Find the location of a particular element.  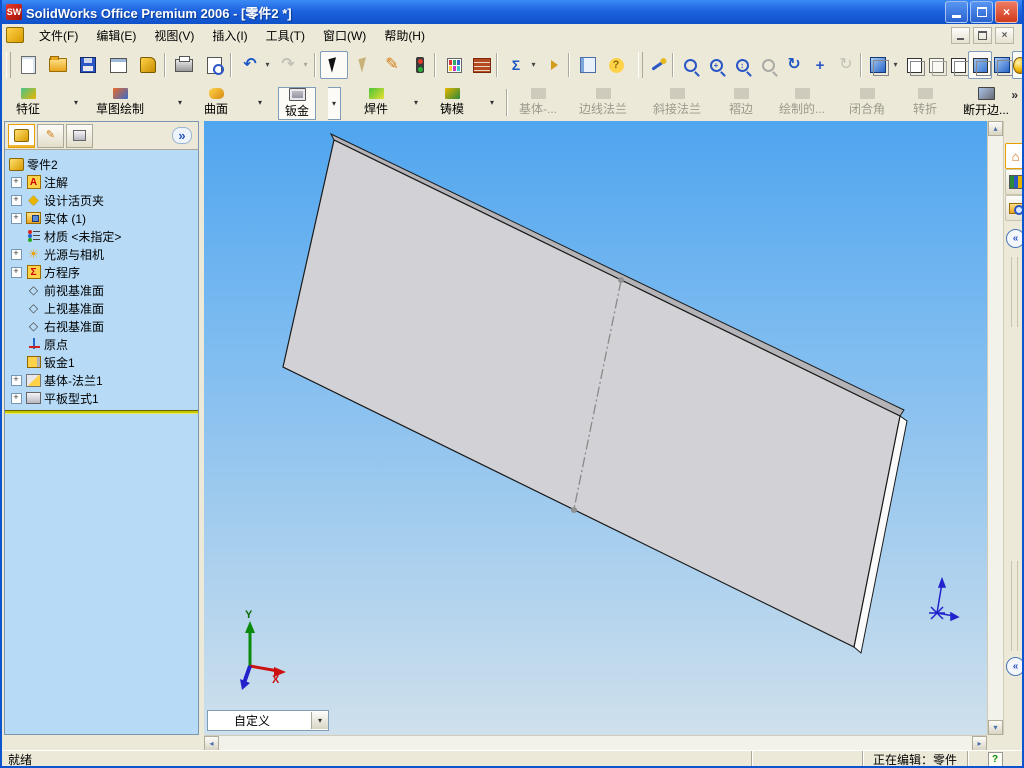

selection-filter-button is located at coordinates (554, 65).